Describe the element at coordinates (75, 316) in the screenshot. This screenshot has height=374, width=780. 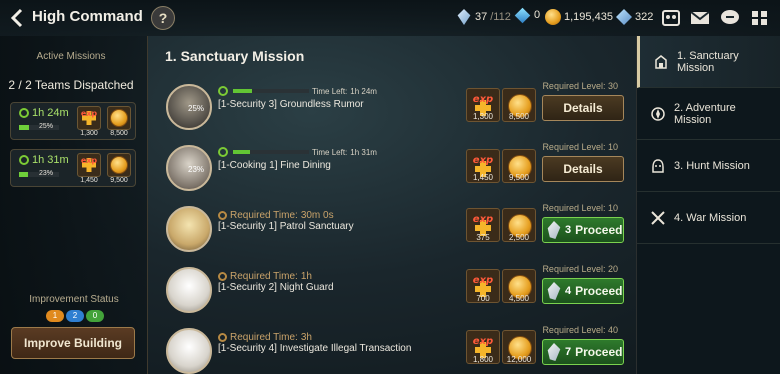
I see `status-badge: 2` at that location.